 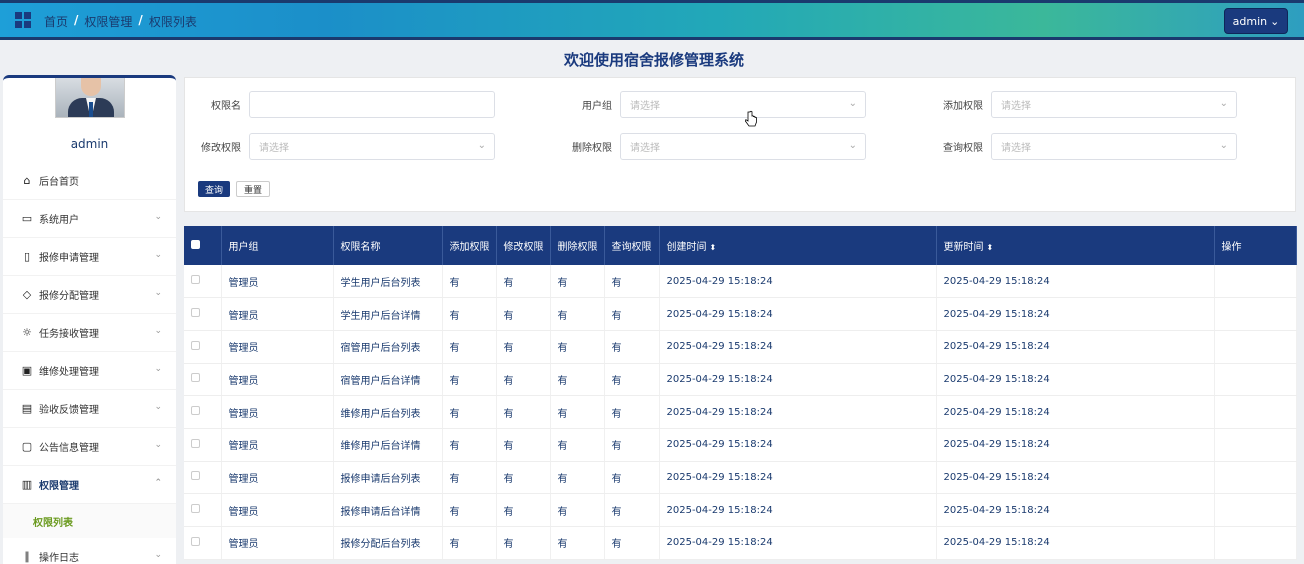 I want to click on select-all-cell, so click(x=203, y=245).